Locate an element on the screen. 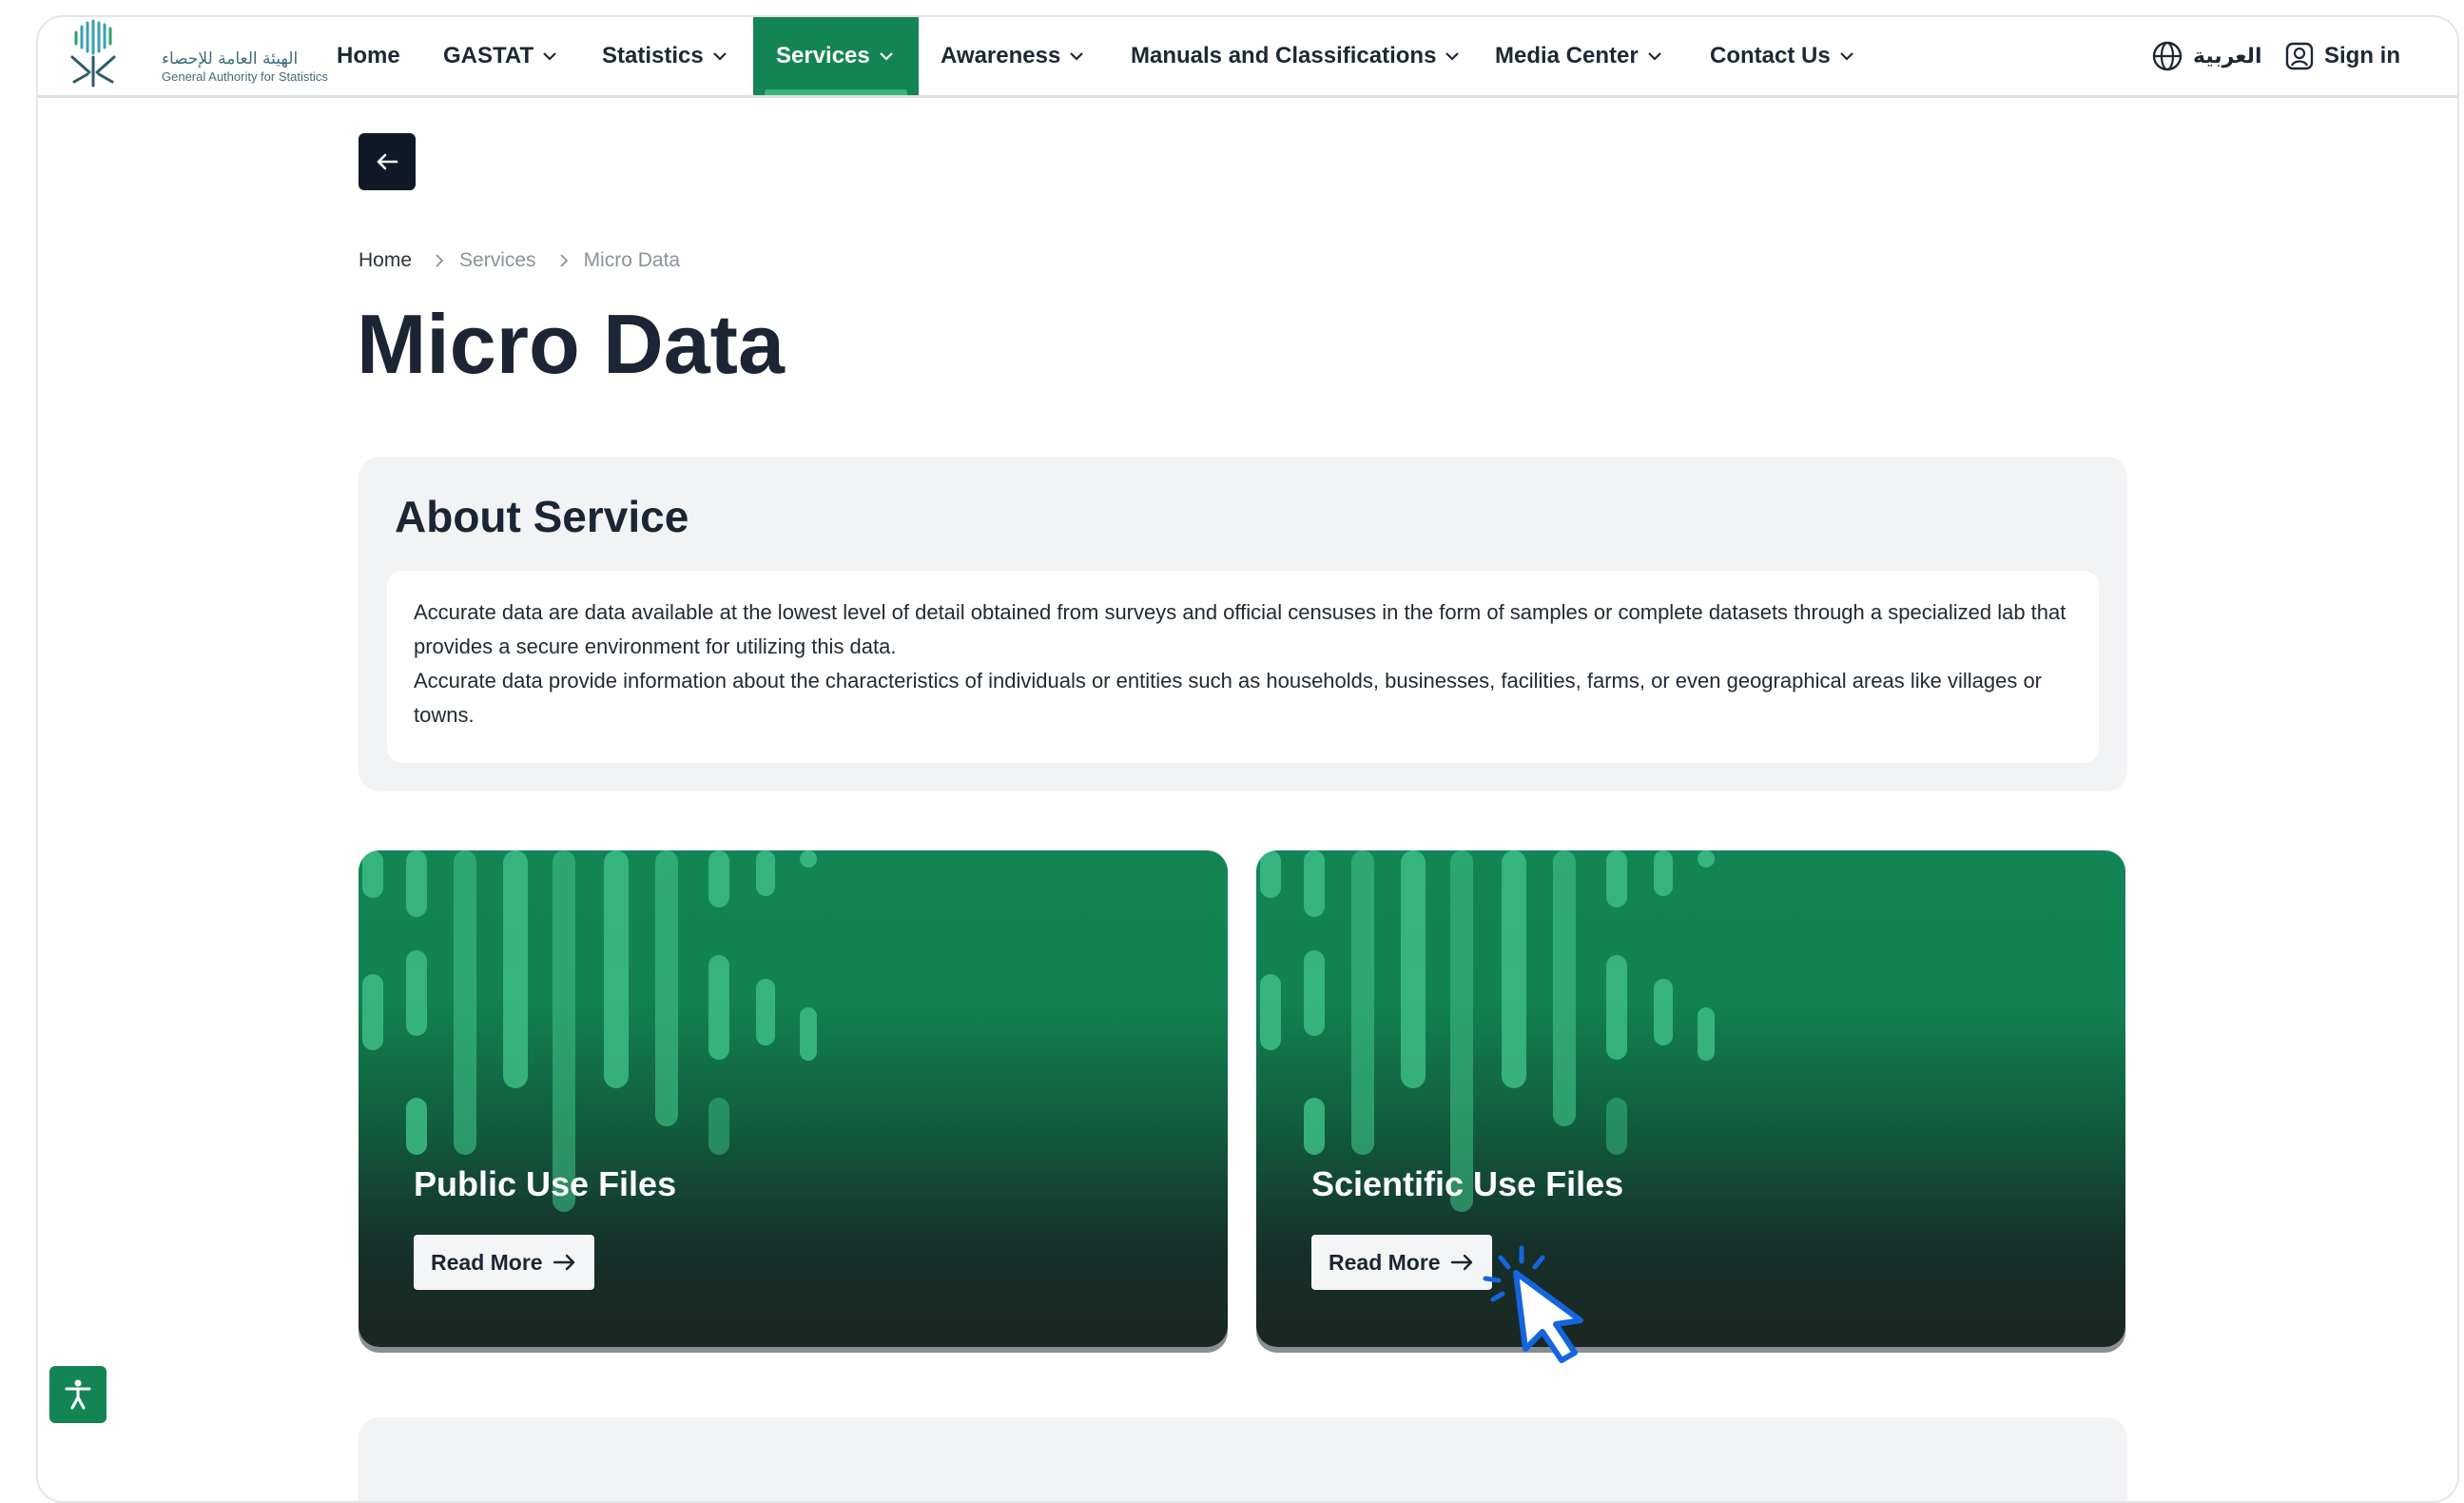 The height and width of the screenshot is (1503, 2464). logo-mark-icon is located at coordinates (93, 53).